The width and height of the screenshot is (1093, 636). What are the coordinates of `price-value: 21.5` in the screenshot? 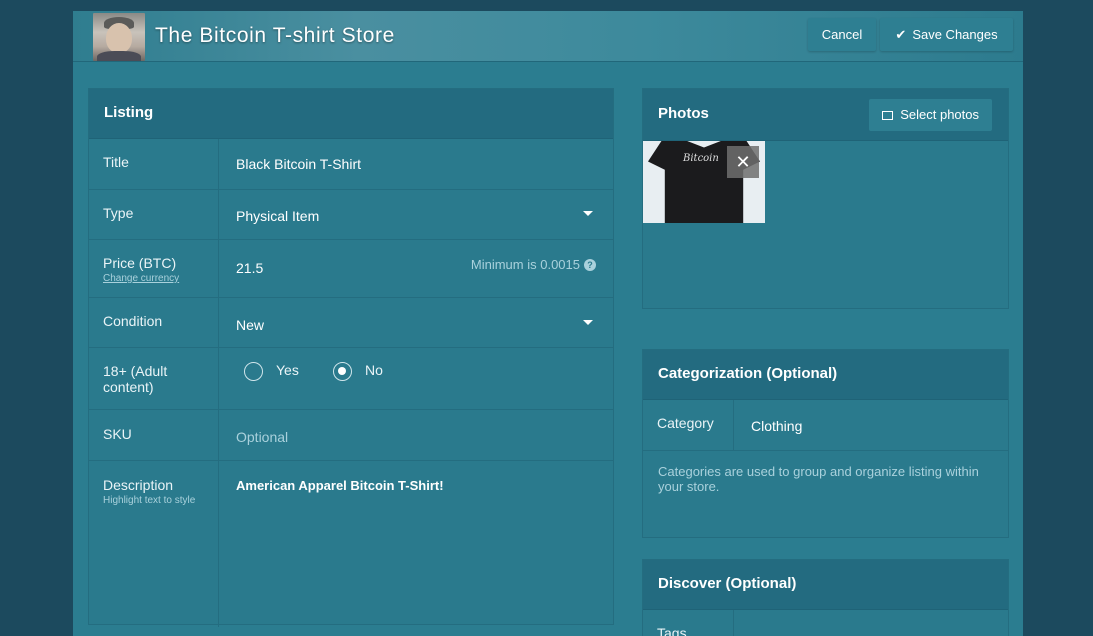 It's located at (250, 268).